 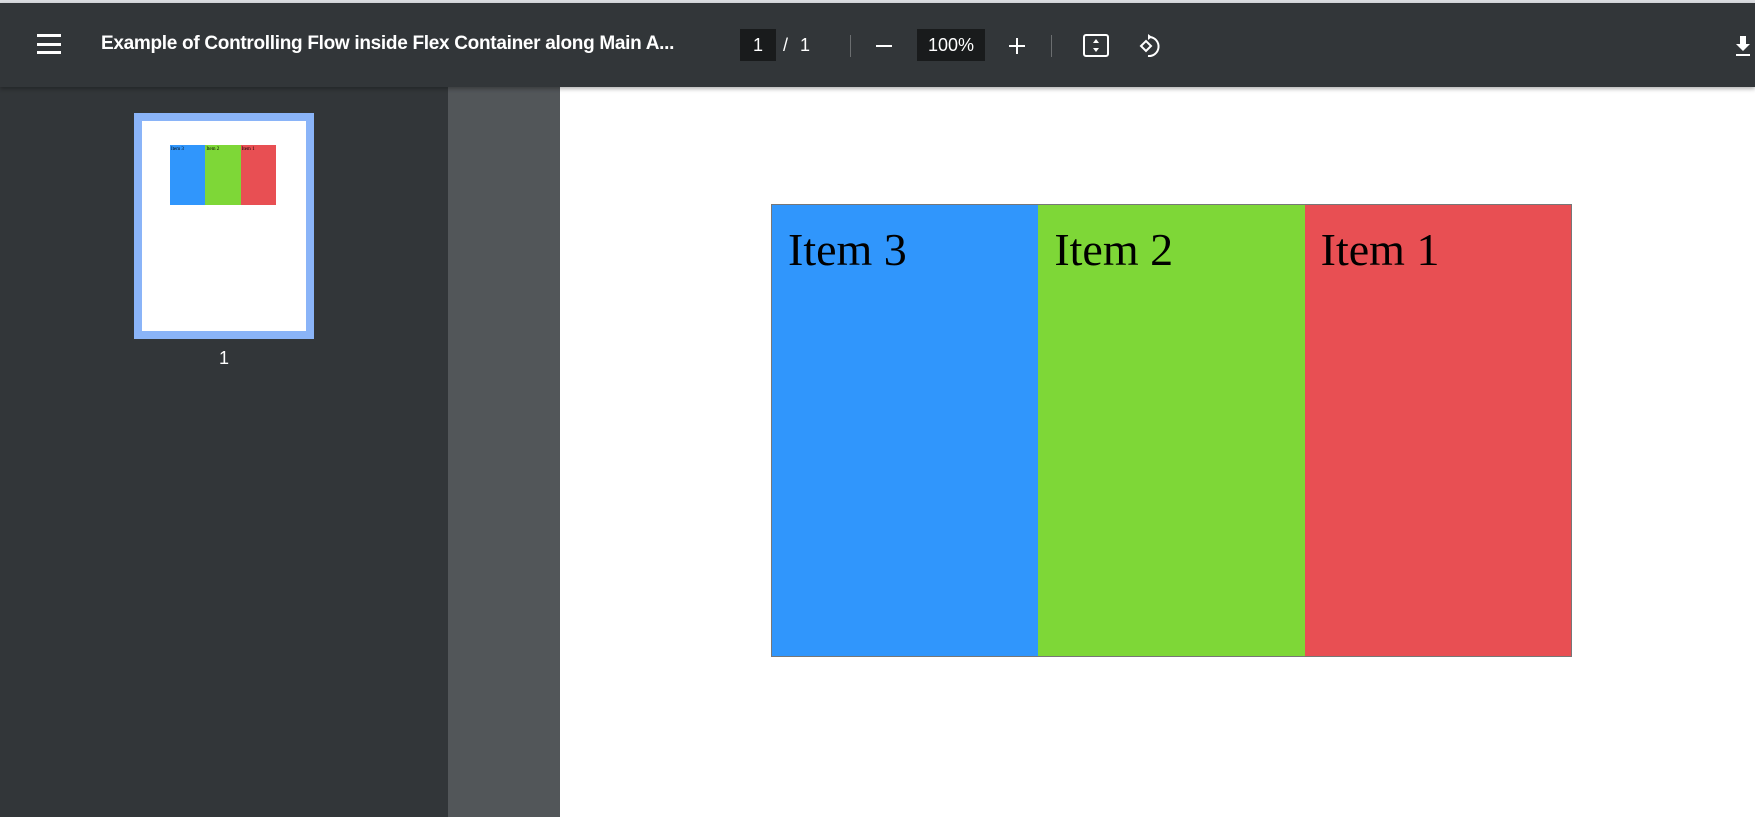 I want to click on zoom-input: 100%, so click(x=951, y=45).